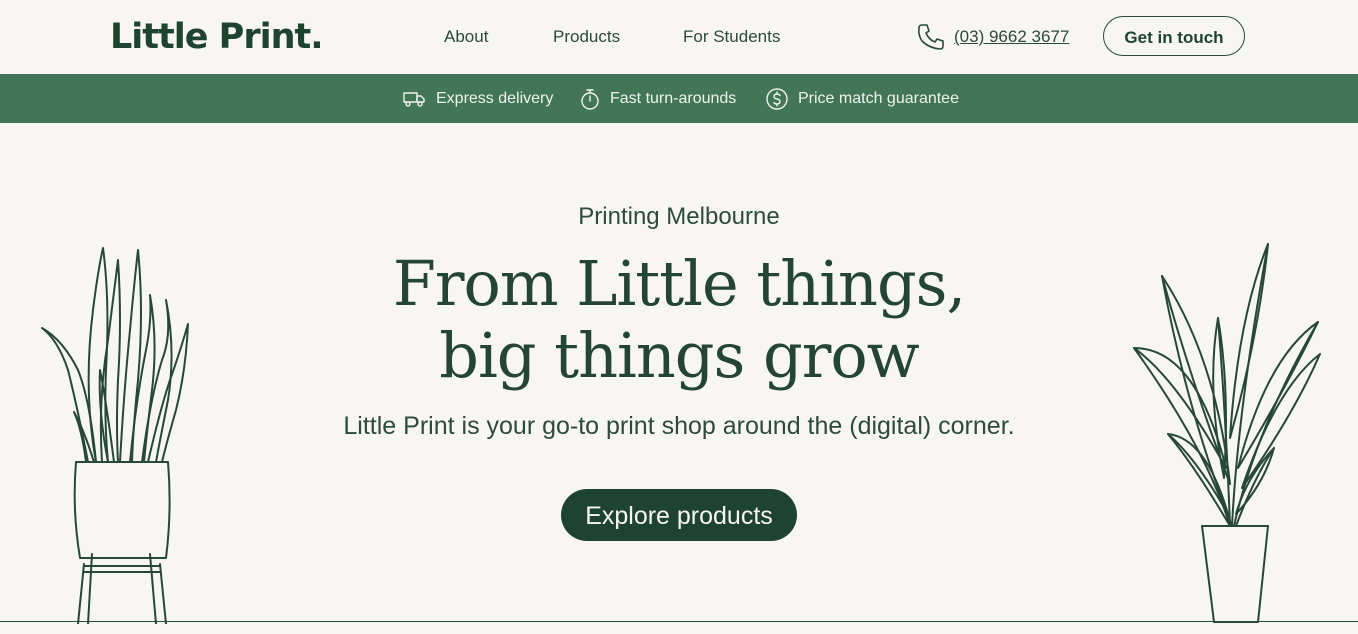 This screenshot has width=1358, height=634. Describe the element at coordinates (679, 621) in the screenshot. I see `ground-line` at that location.